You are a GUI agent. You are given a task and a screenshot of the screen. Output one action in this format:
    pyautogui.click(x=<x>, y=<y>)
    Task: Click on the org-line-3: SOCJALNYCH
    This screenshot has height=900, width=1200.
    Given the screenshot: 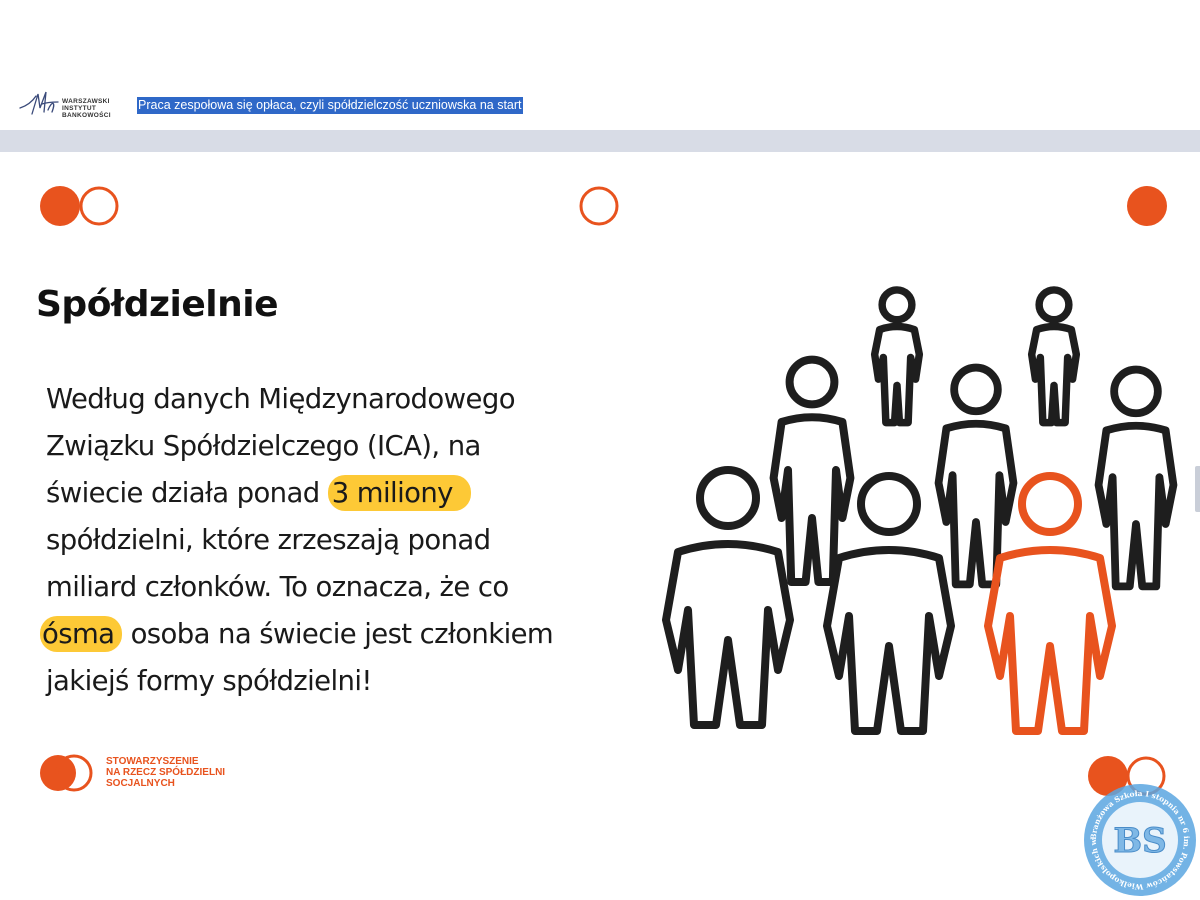 What is the action you would take?
    pyautogui.click(x=140, y=783)
    